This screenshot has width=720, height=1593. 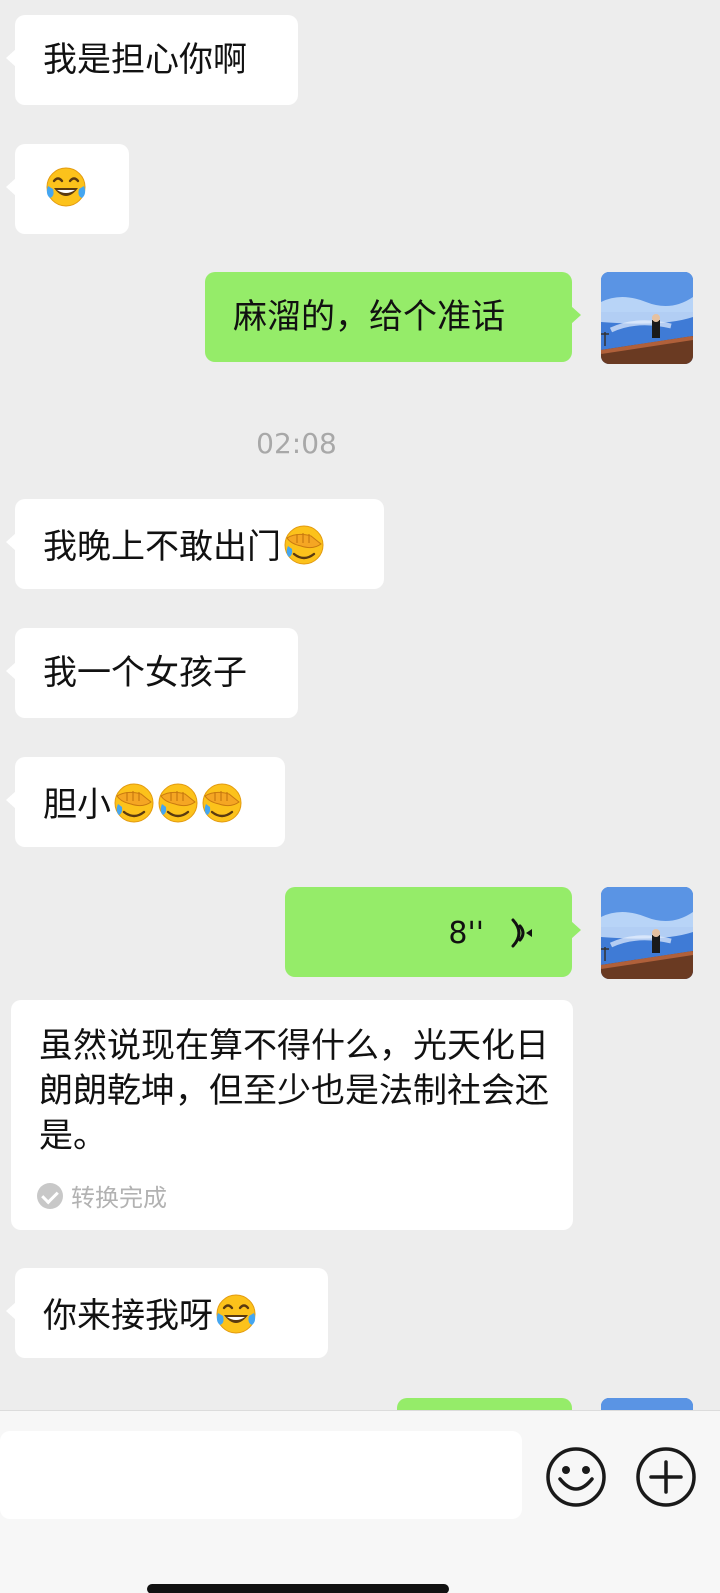 I want to click on message-bubble-incoming: 我一个女孩子, so click(x=152, y=673).